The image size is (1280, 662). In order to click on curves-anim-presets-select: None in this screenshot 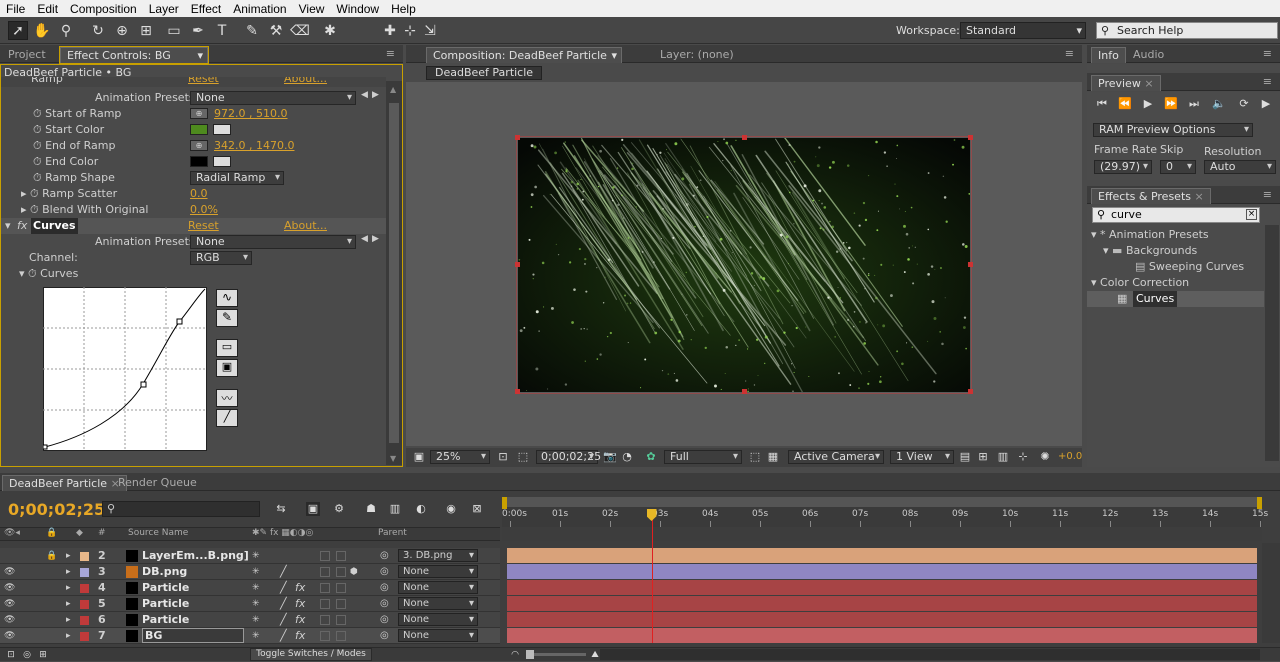, I will do `click(273, 242)`.